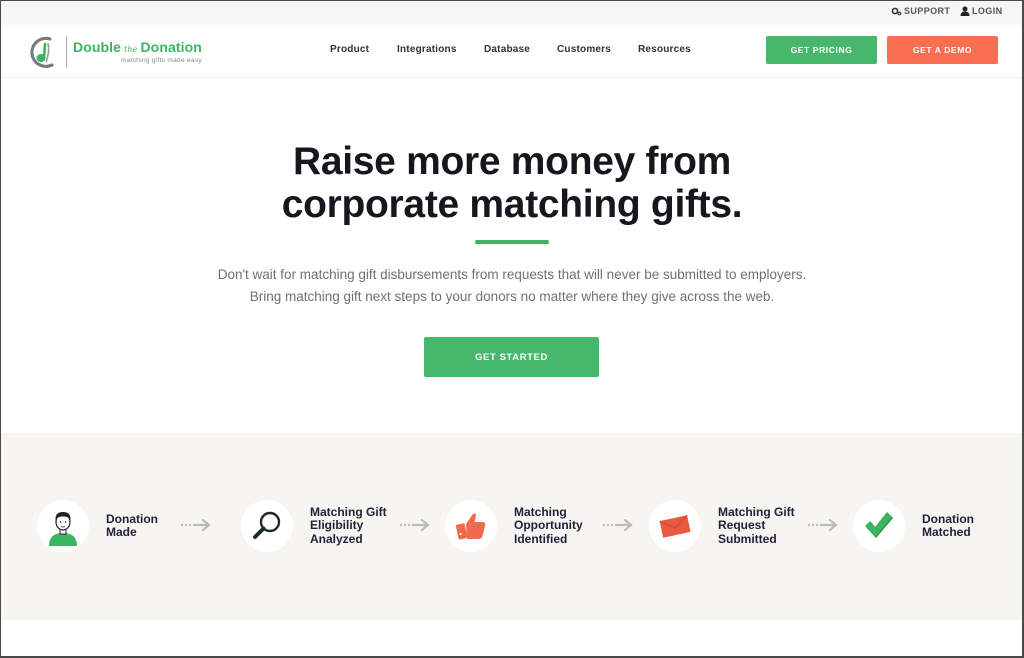 The width and height of the screenshot is (1024, 658). I want to click on checkmark-icon, so click(879, 525).